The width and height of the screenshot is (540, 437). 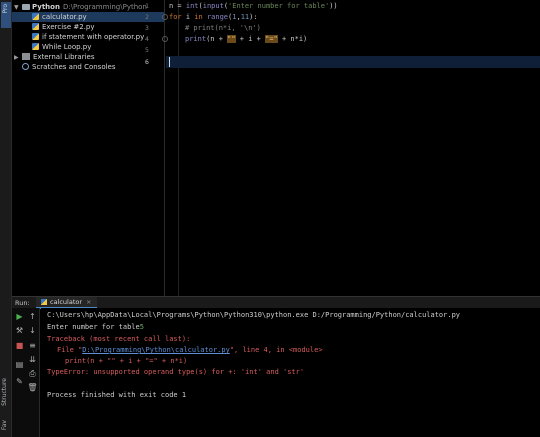 I want to click on tree-root-python: ▼ Python D:\Programming\Python, so click(x=80, y=7).